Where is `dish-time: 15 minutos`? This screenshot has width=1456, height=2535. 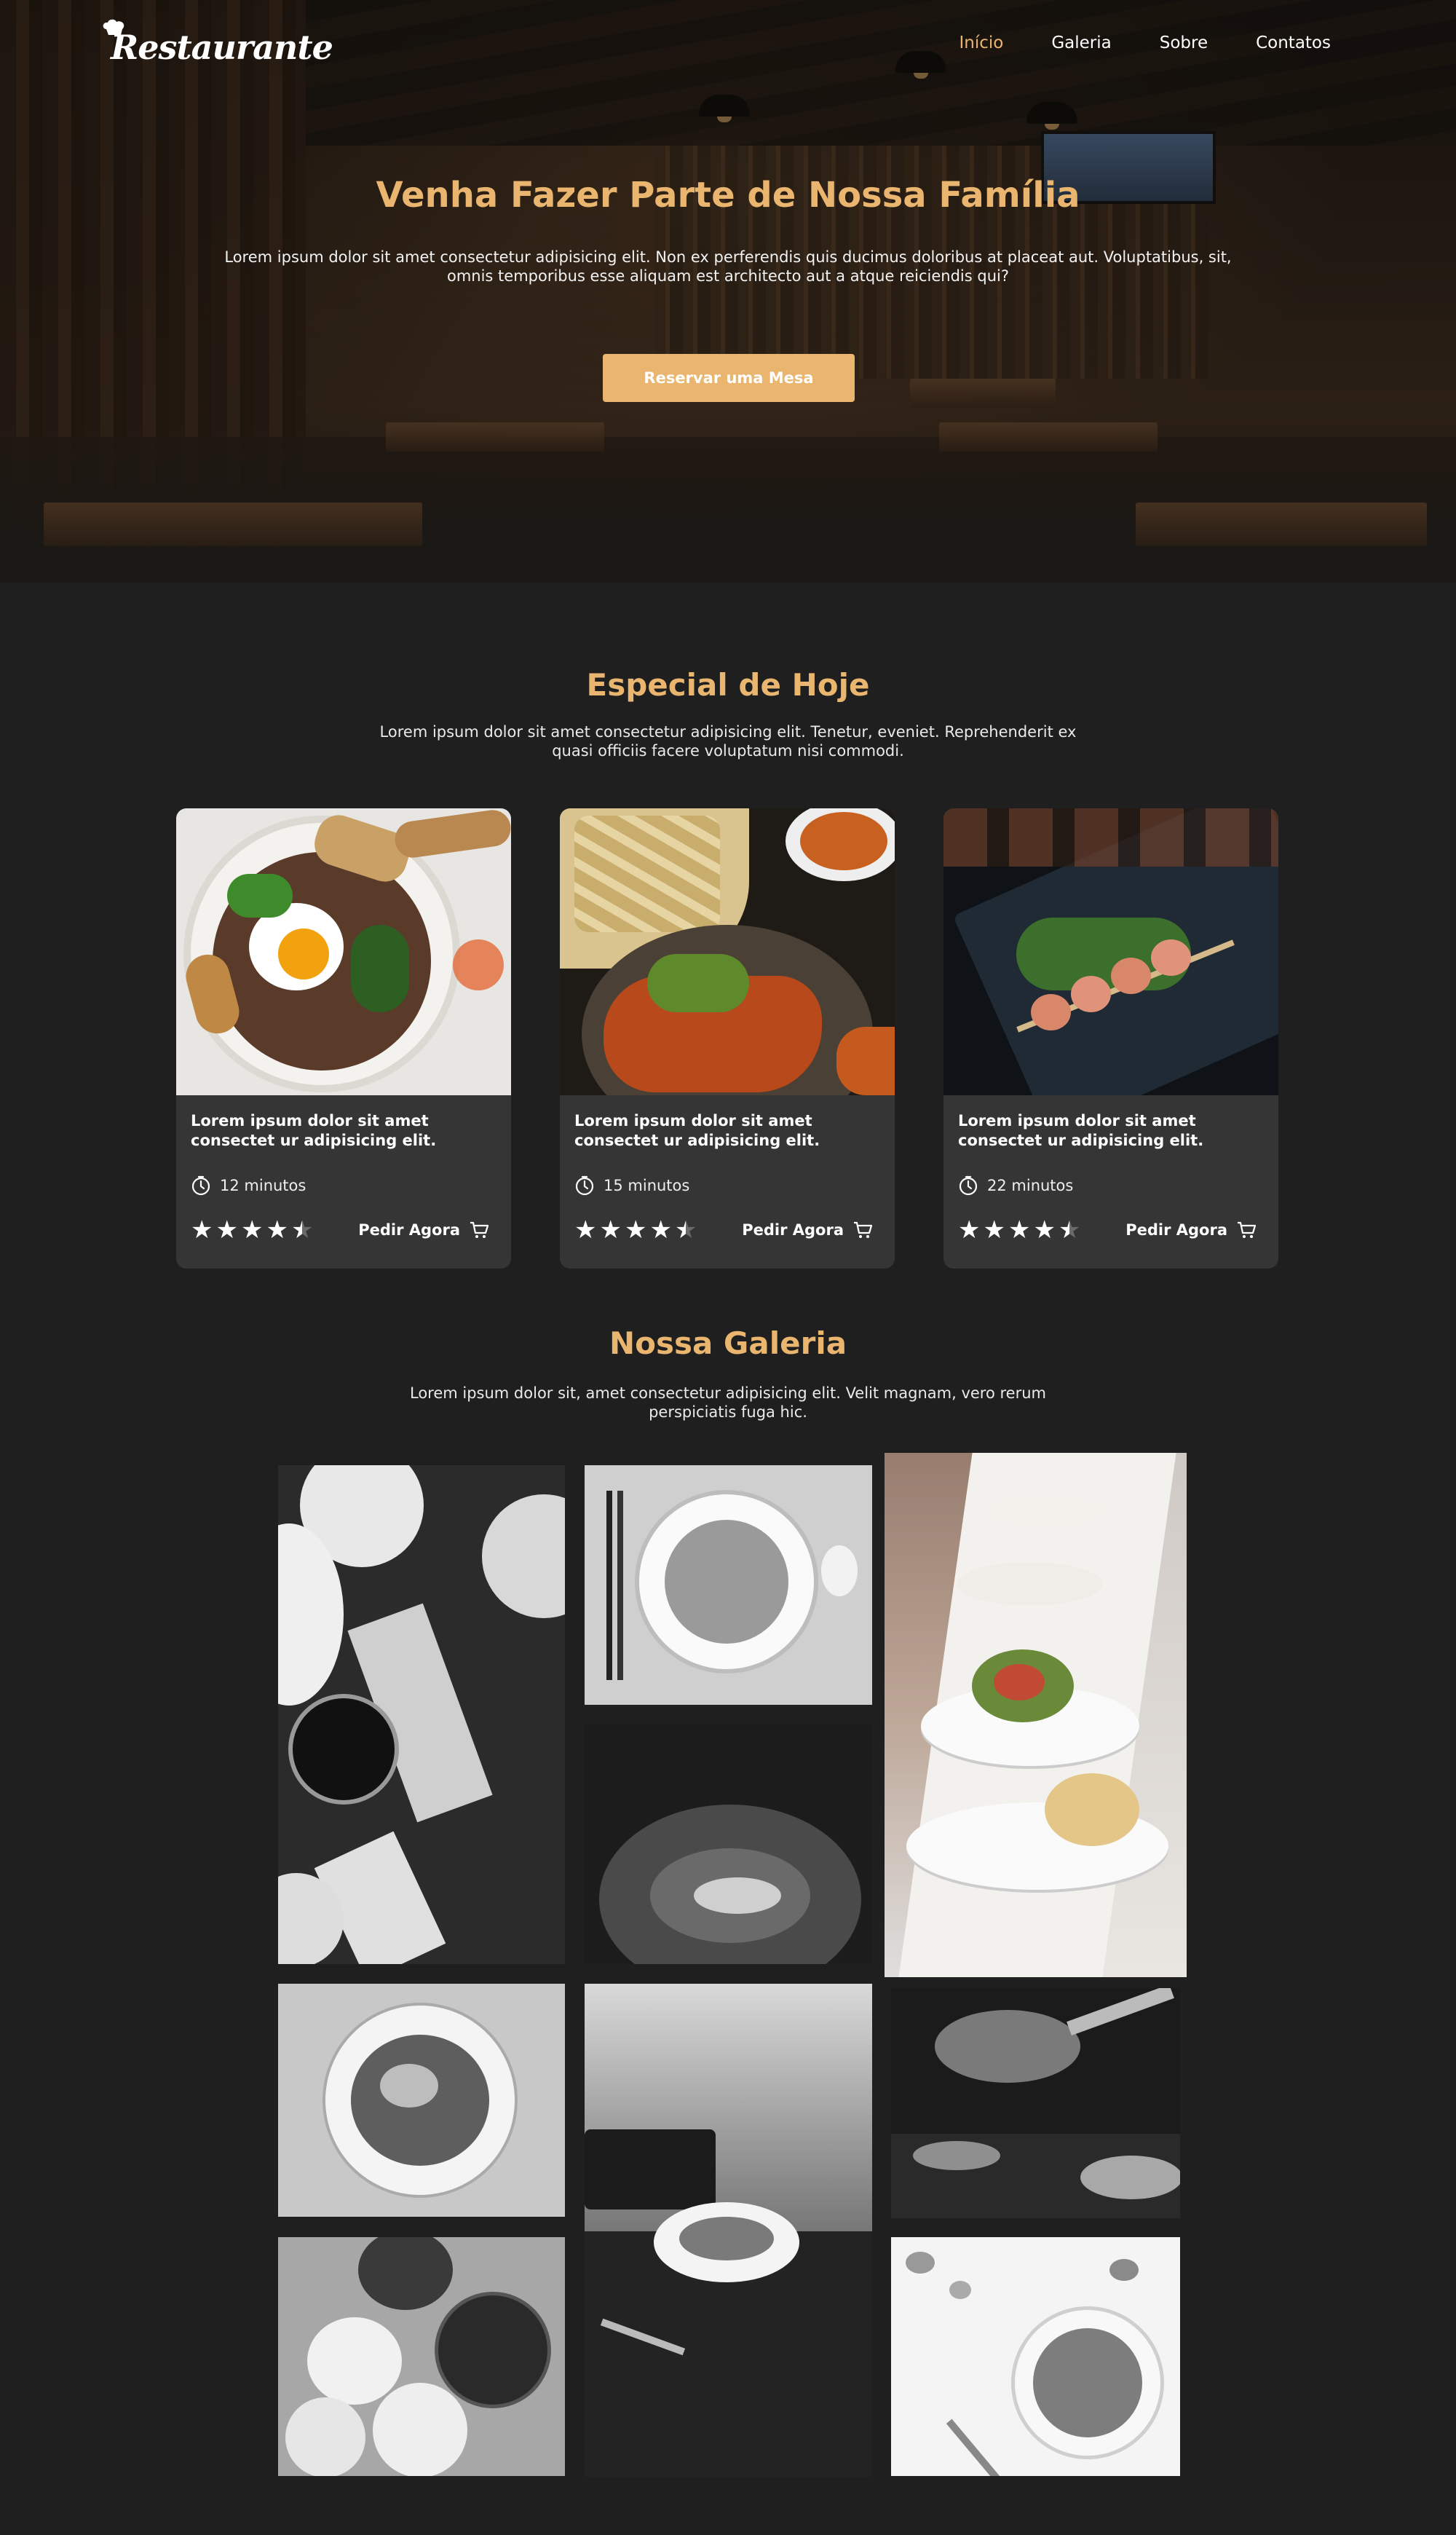
dish-time: 15 minutos is located at coordinates (727, 1186).